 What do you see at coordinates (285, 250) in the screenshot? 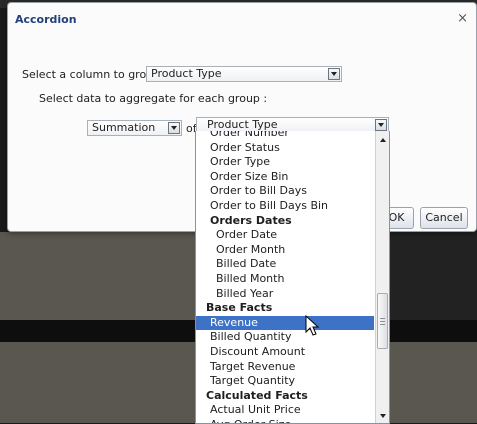
I see `dropdown-option: Order Month` at bounding box center [285, 250].